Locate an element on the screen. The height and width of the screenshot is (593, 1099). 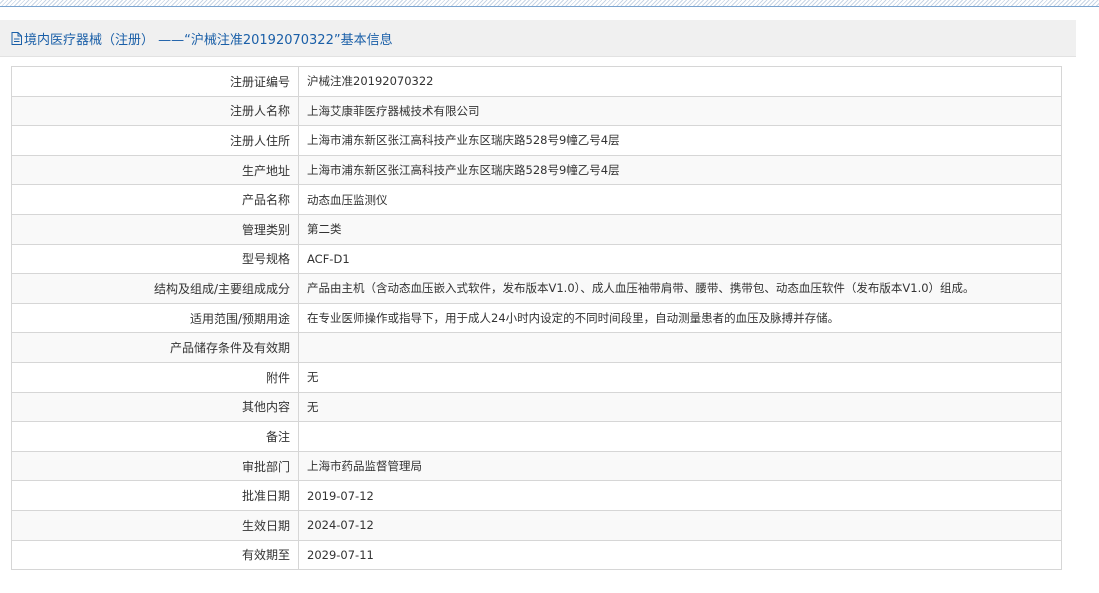
table-row: 型号规格 ACF-D1 is located at coordinates (536, 259).